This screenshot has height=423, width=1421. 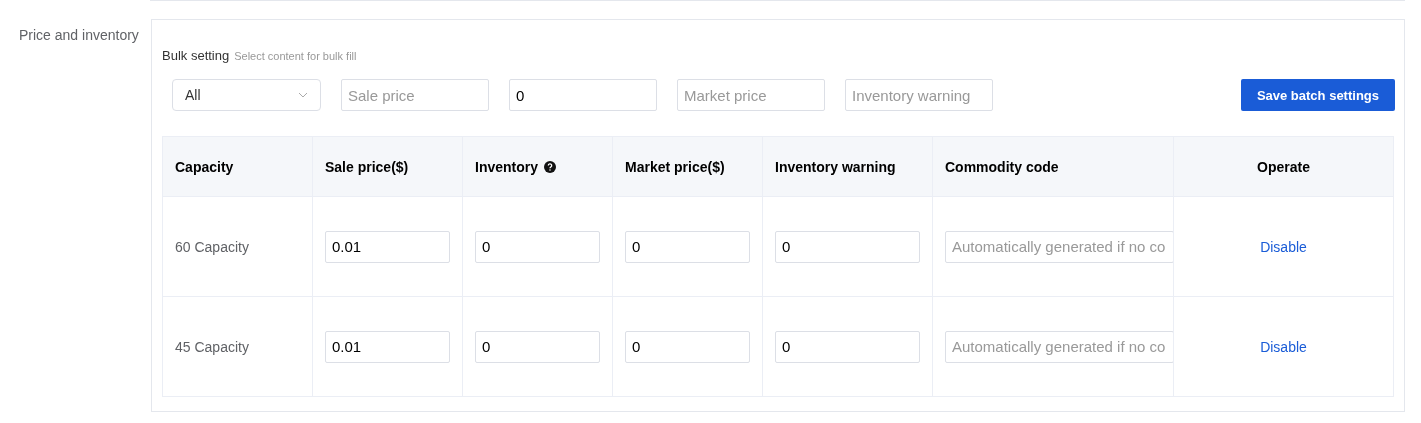 I want to click on table-cell: 60 Capacity, so click(x=237, y=246).